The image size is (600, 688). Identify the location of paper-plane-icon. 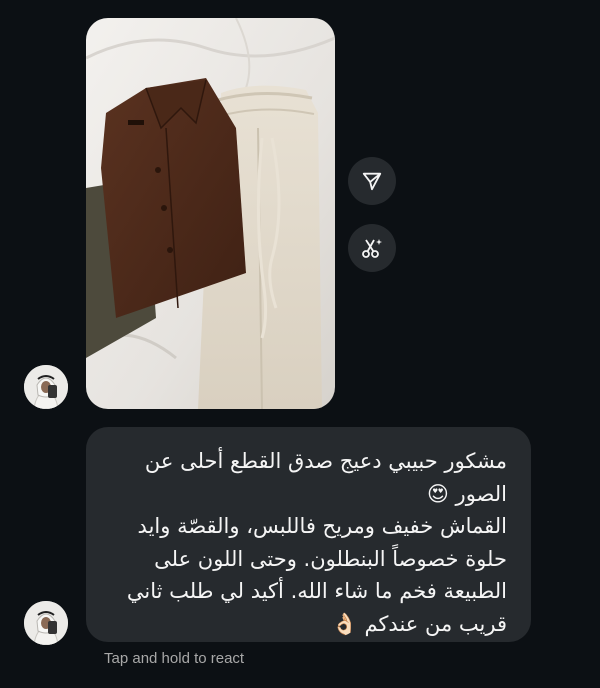
(372, 181).